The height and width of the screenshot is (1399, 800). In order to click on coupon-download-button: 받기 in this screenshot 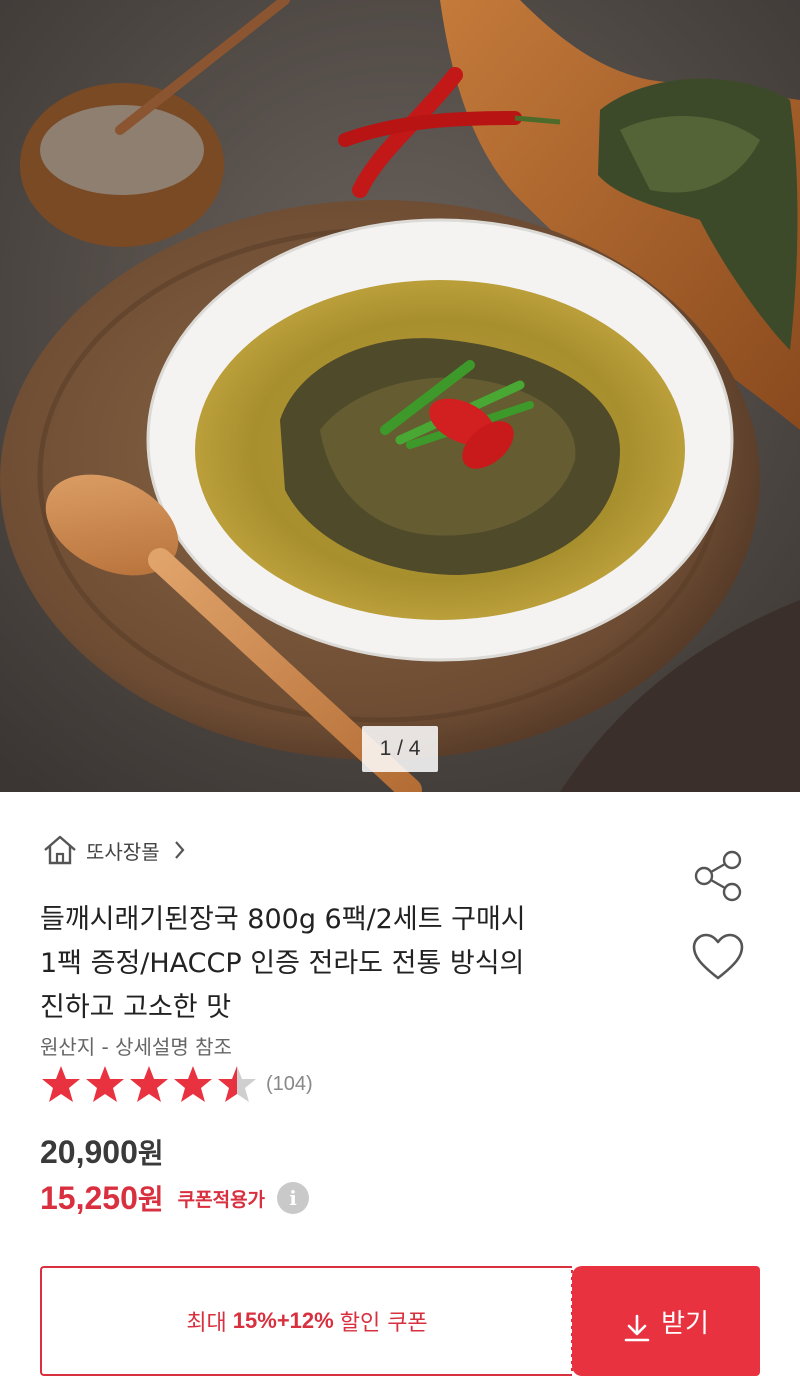, I will do `click(666, 1321)`.